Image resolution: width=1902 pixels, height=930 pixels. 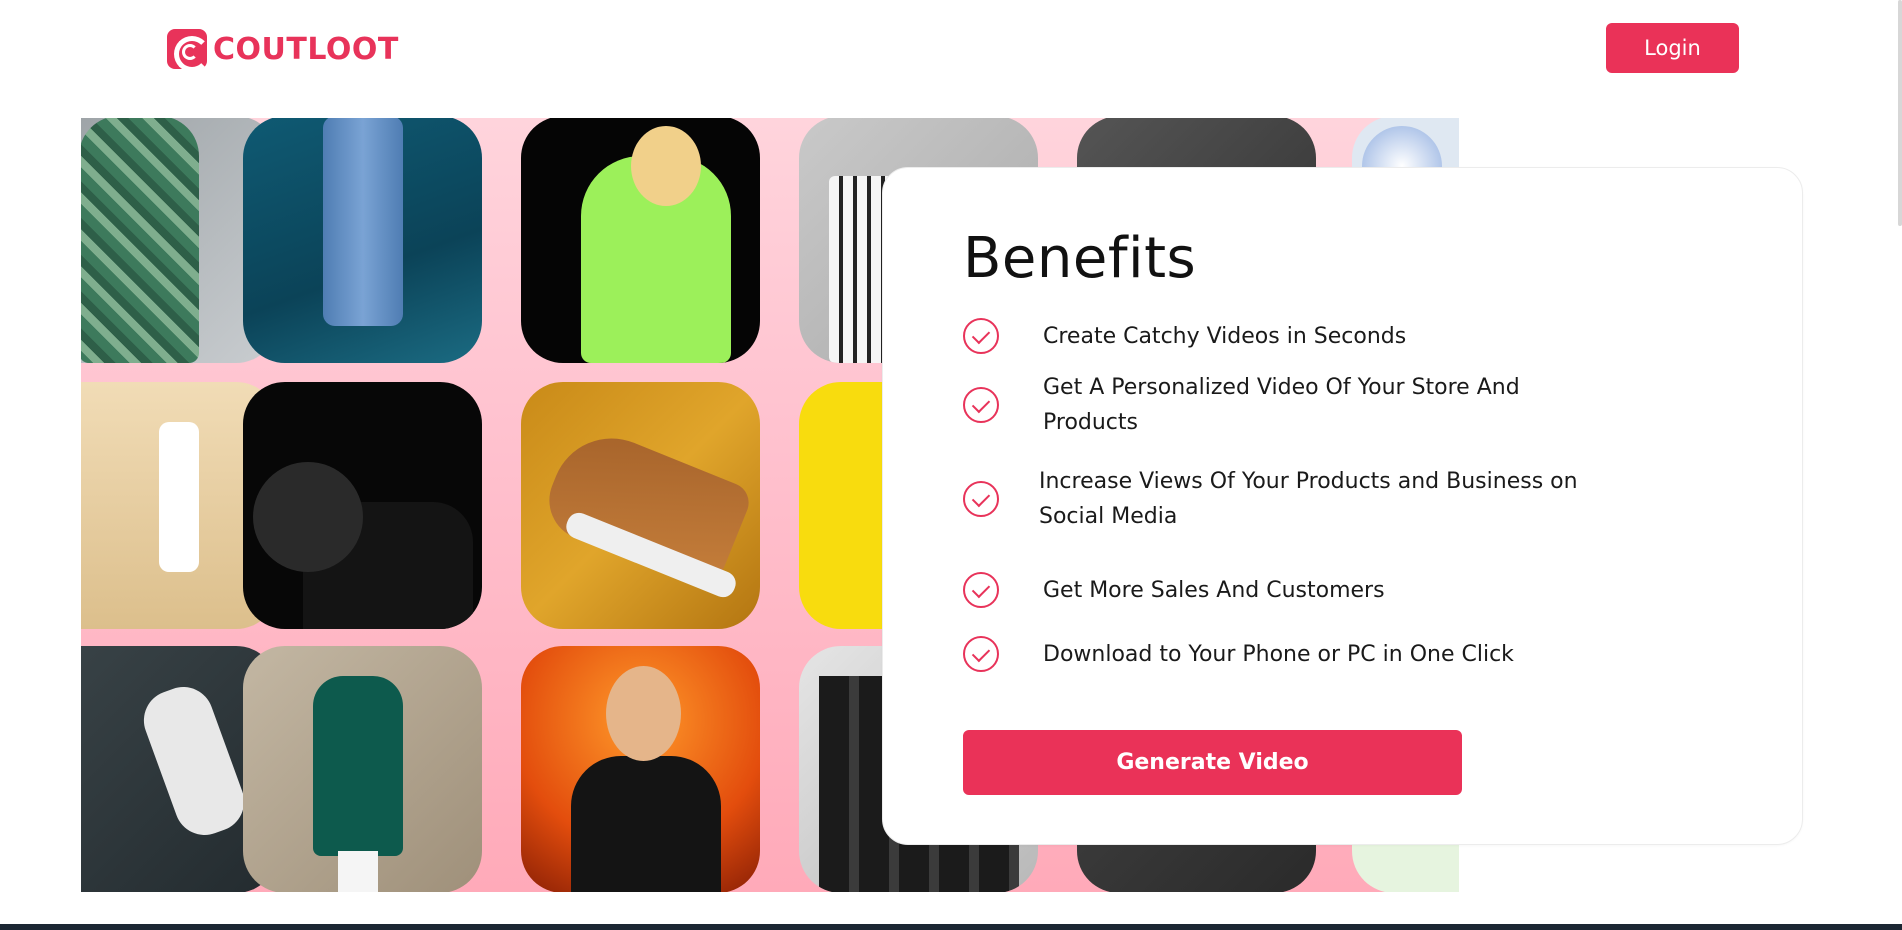 I want to click on brand-name: COUTLOOT, so click(x=306, y=49).